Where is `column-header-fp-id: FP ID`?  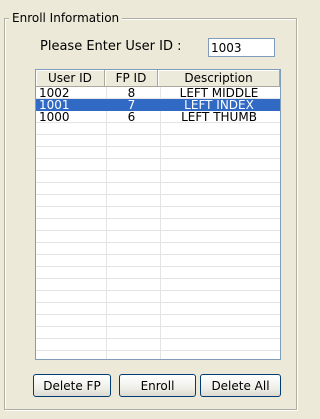
column-header-fp-id: FP ID is located at coordinates (131, 78).